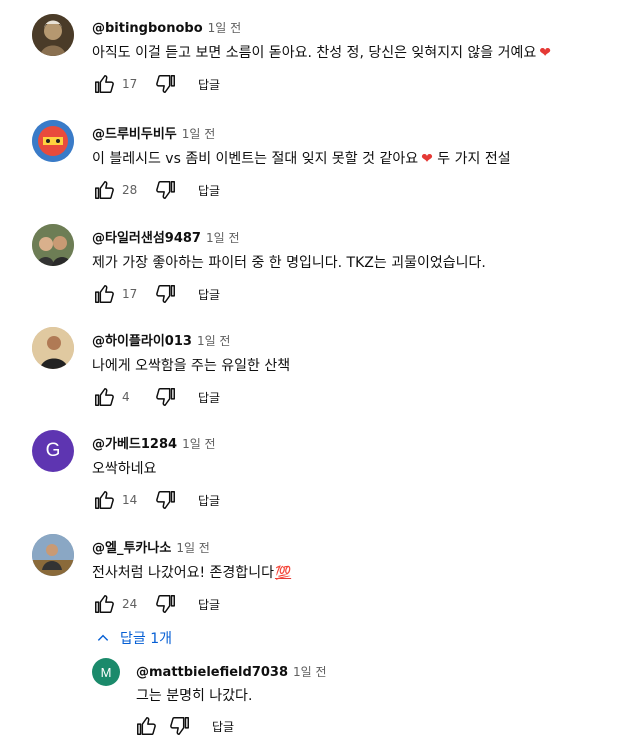 The image size is (618, 744). What do you see at coordinates (309, 701) in the screenshot?
I see `reply-thread: M @mattbielefield7038 1일 전 그는 분명히 나갔다. 답글` at bounding box center [309, 701].